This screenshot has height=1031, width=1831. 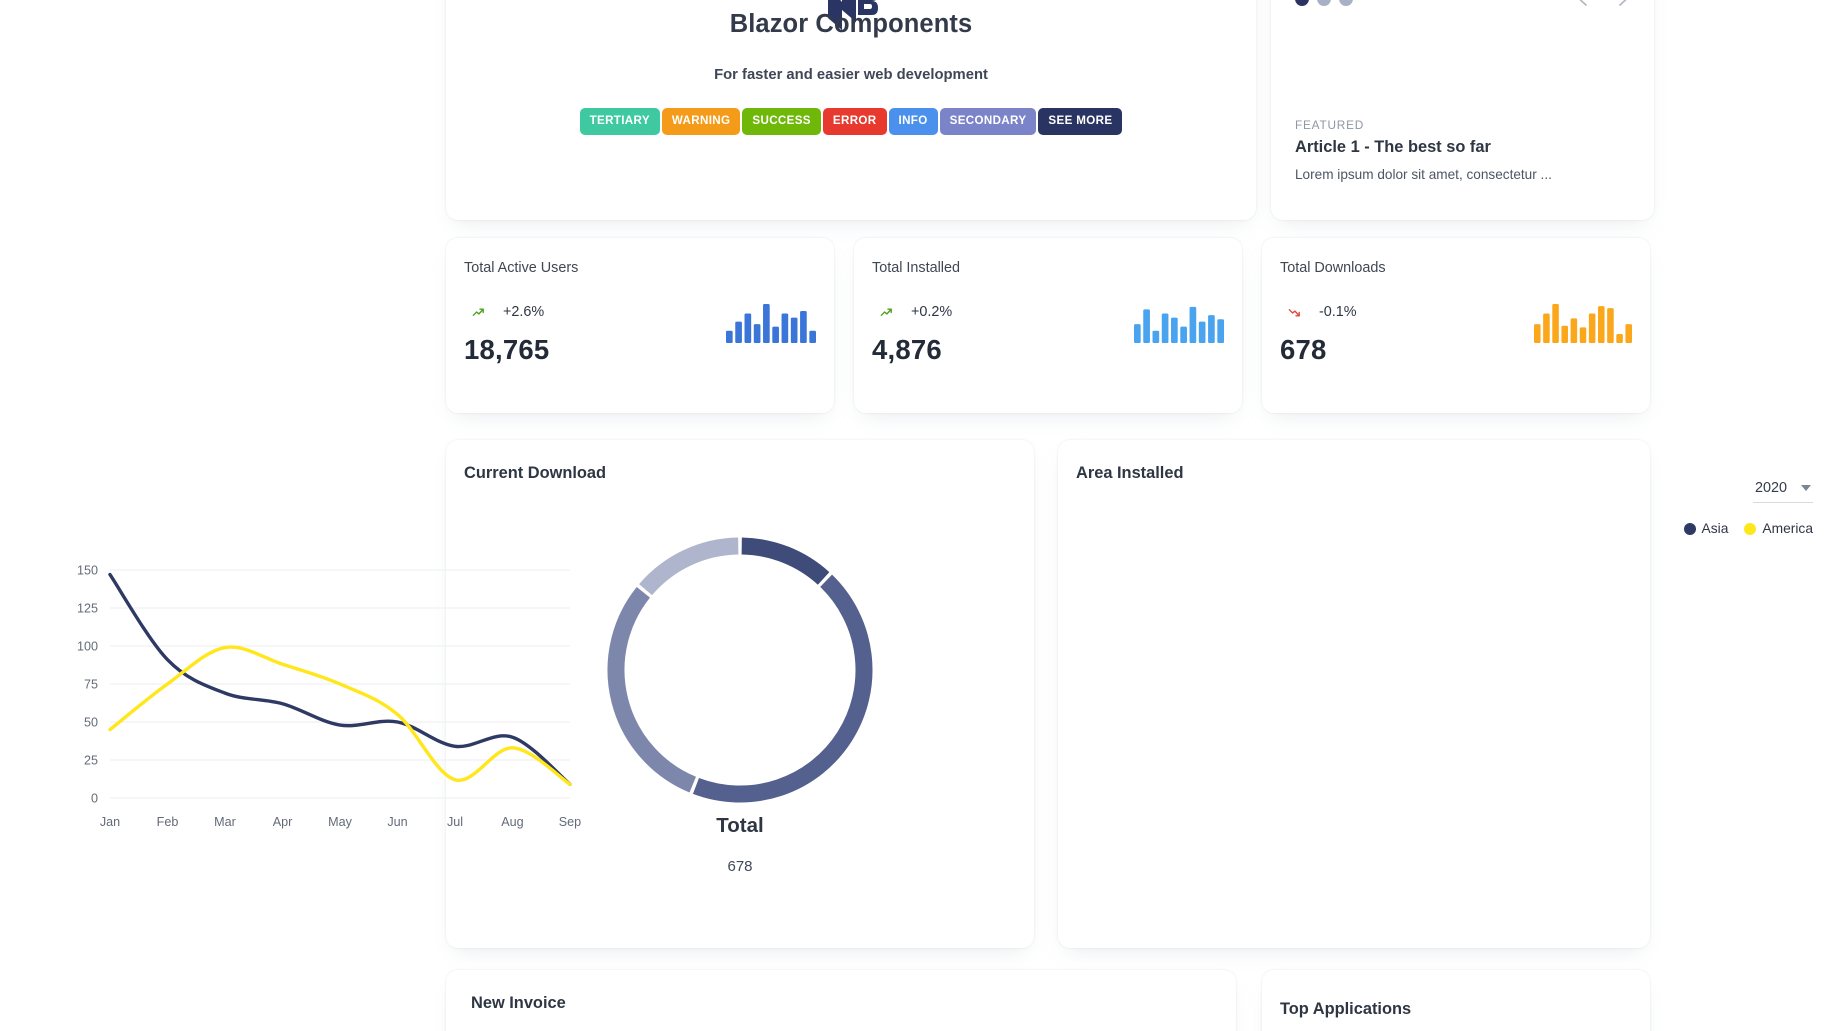 What do you see at coordinates (1080, 121) in the screenshot?
I see `see-more-button: SEE MORE` at bounding box center [1080, 121].